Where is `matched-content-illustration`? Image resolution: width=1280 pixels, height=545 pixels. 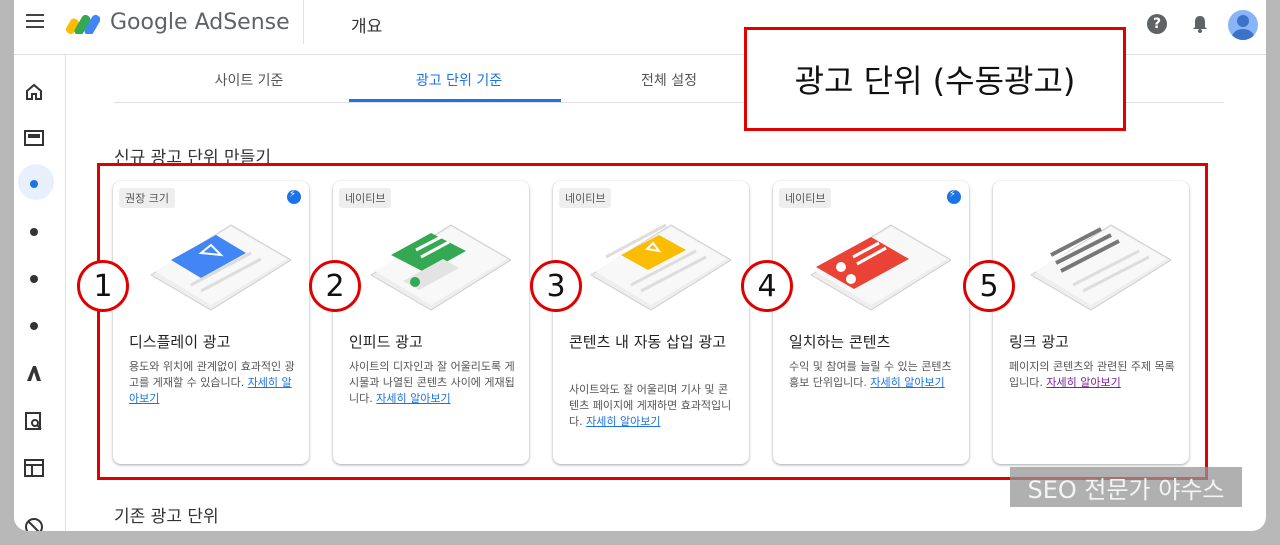
matched-content-illustration is located at coordinates (880, 267).